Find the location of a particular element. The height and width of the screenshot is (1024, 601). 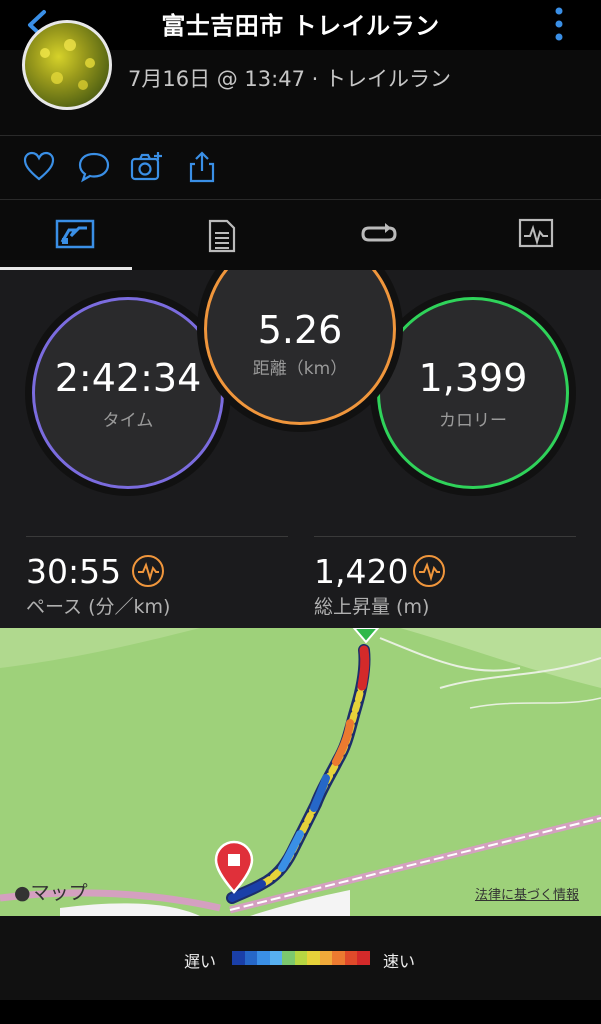

distance-value: 5.26 is located at coordinates (300, 330).